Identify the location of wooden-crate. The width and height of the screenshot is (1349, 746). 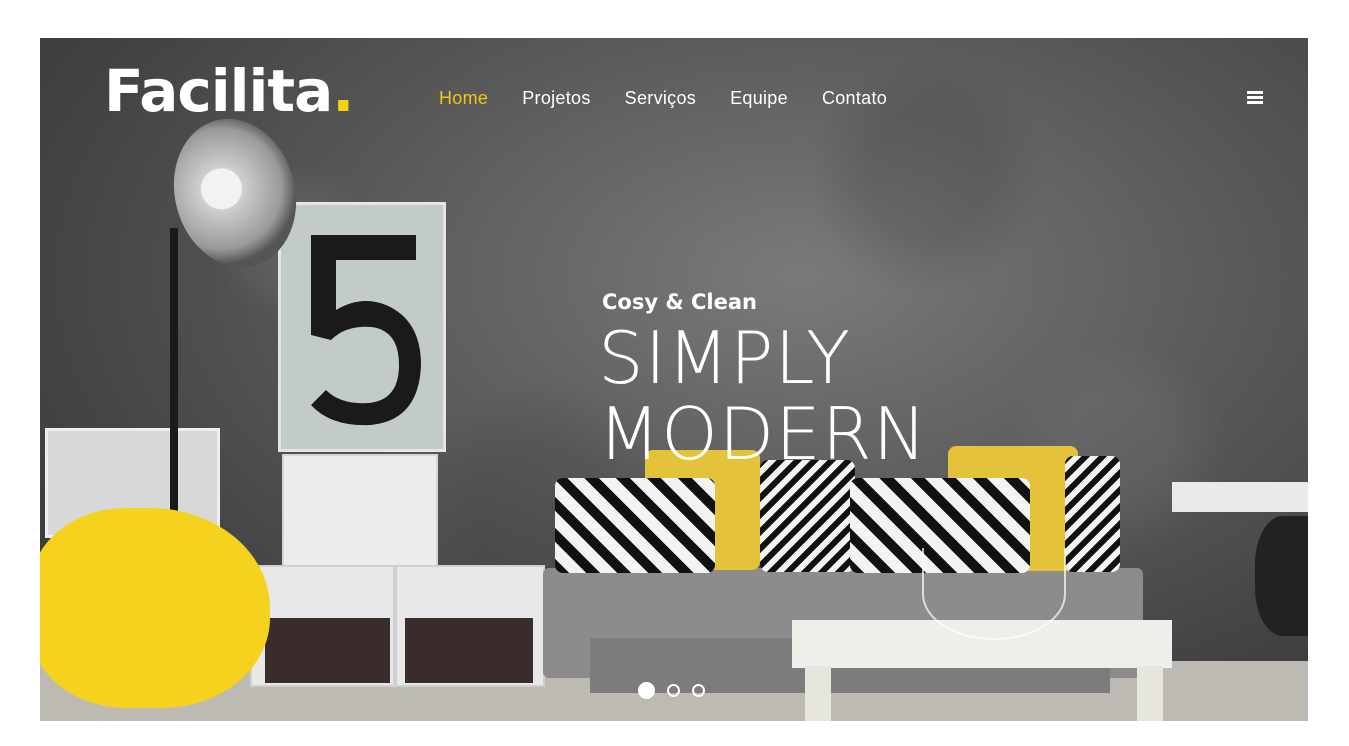
(360, 511).